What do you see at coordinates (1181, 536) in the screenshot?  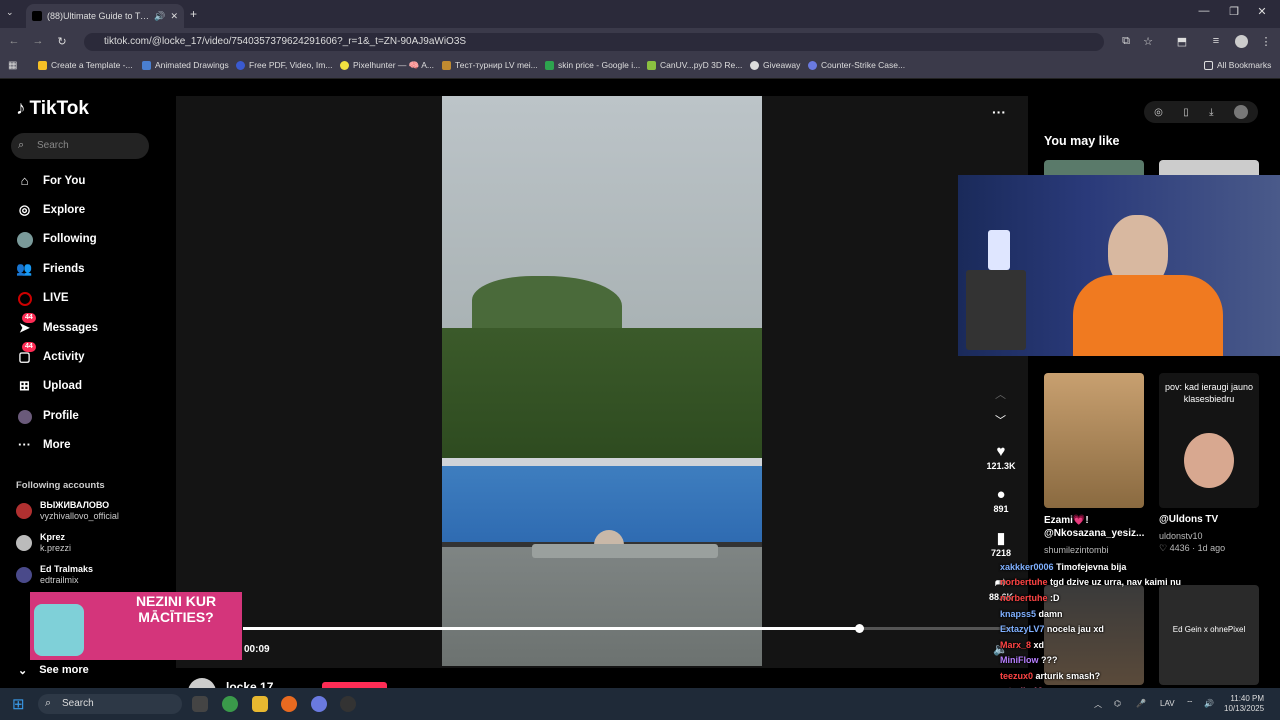 I see `card-author: uldonstv10` at bounding box center [1181, 536].